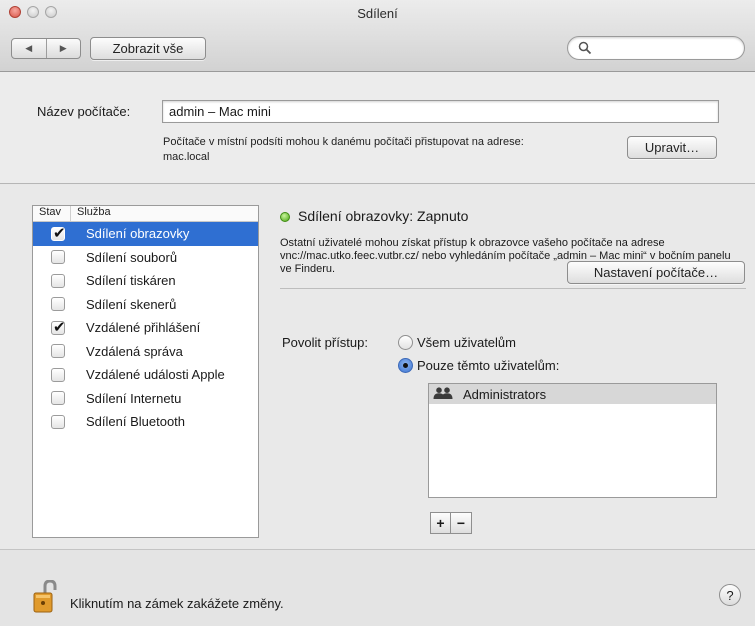 This screenshot has width=755, height=626. I want to click on help-button: ?, so click(730, 595).